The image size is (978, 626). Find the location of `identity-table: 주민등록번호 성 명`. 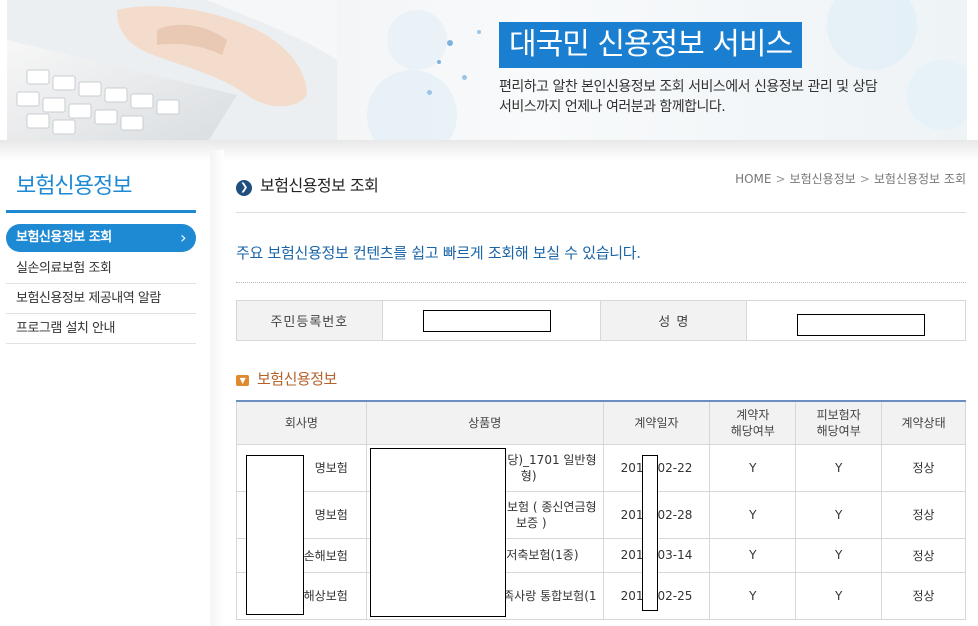

identity-table: 주민등록번호 성 명 is located at coordinates (601, 320).